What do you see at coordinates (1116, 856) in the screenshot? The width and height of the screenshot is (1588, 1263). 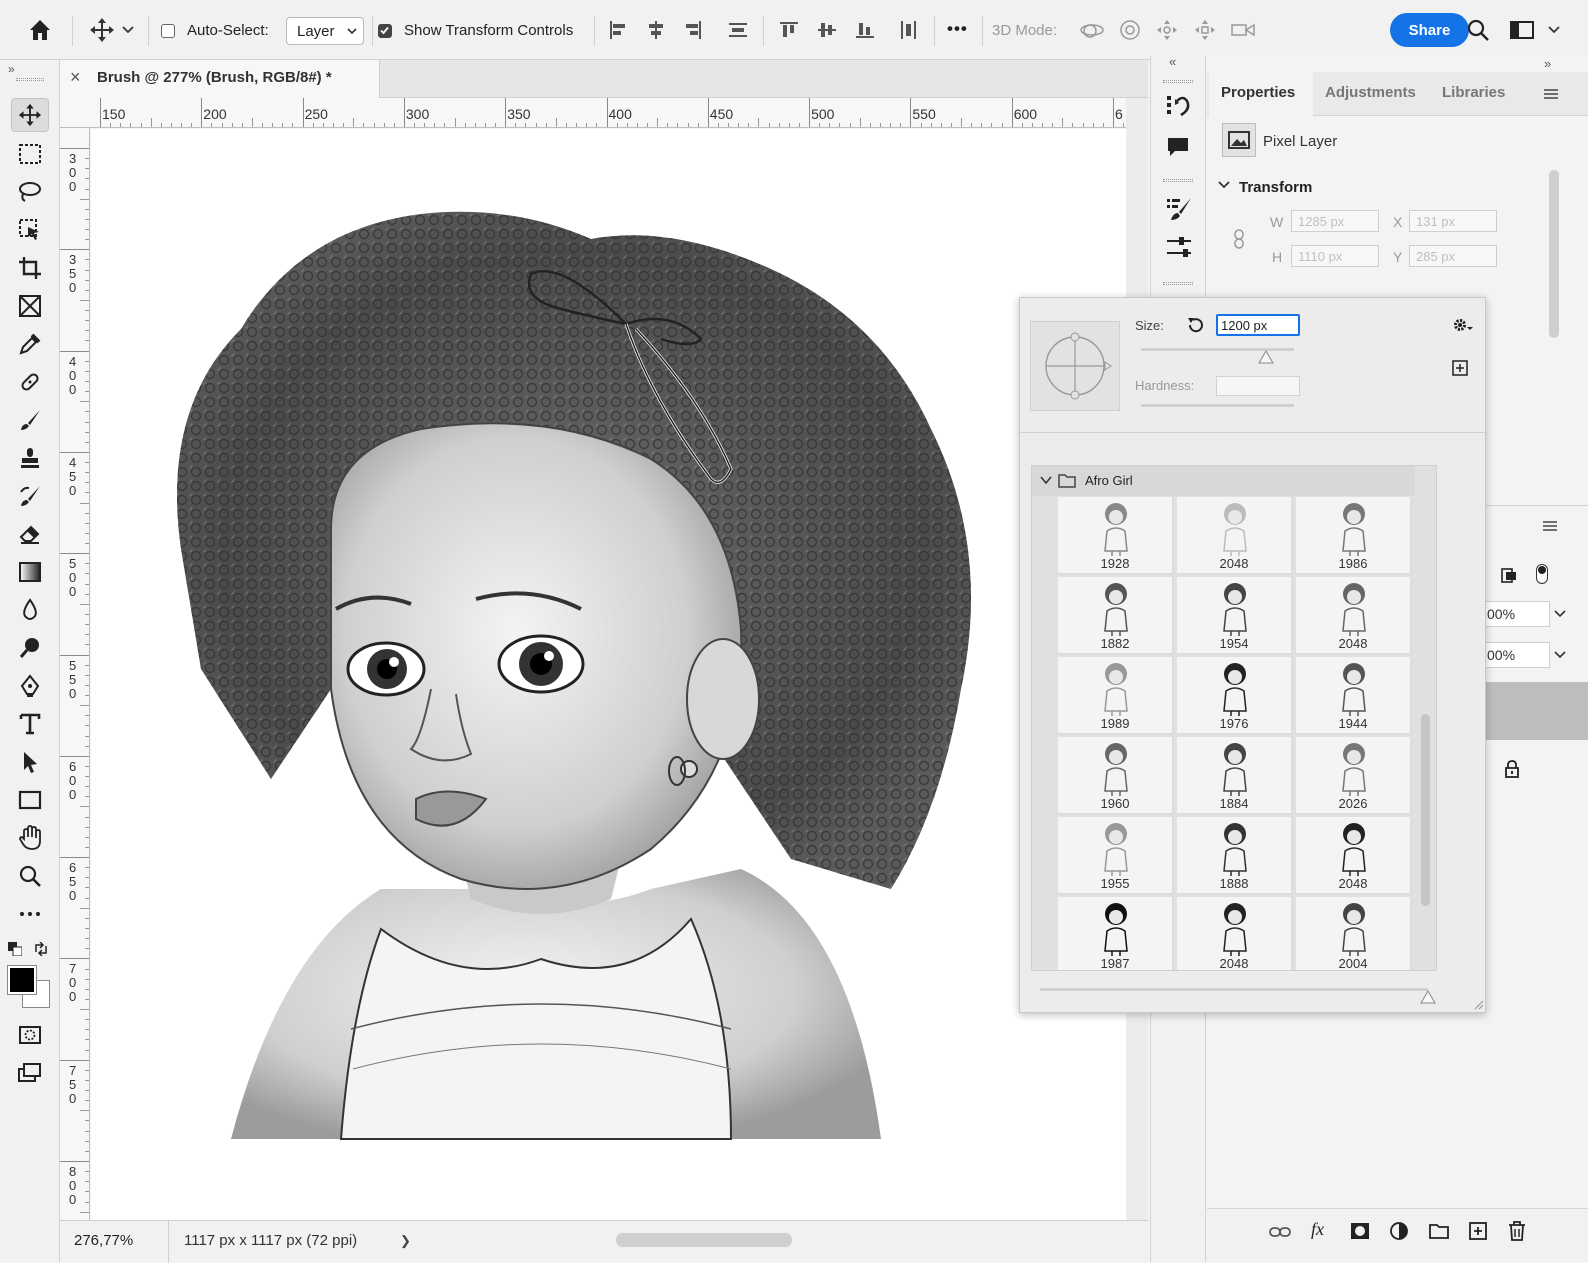 I see `brush-preset-item: 1955` at bounding box center [1116, 856].